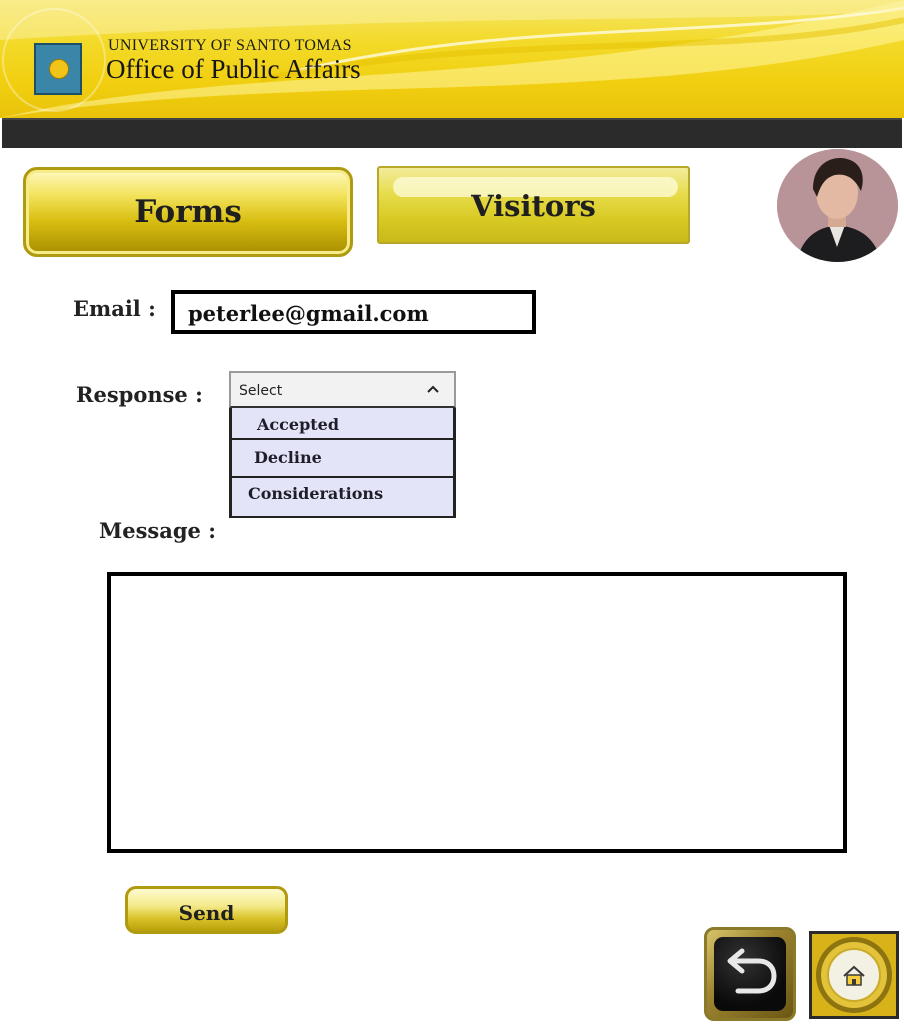  I want to click on university-name: UNIVERSITY OF SANTO TOMAS, so click(230, 45).